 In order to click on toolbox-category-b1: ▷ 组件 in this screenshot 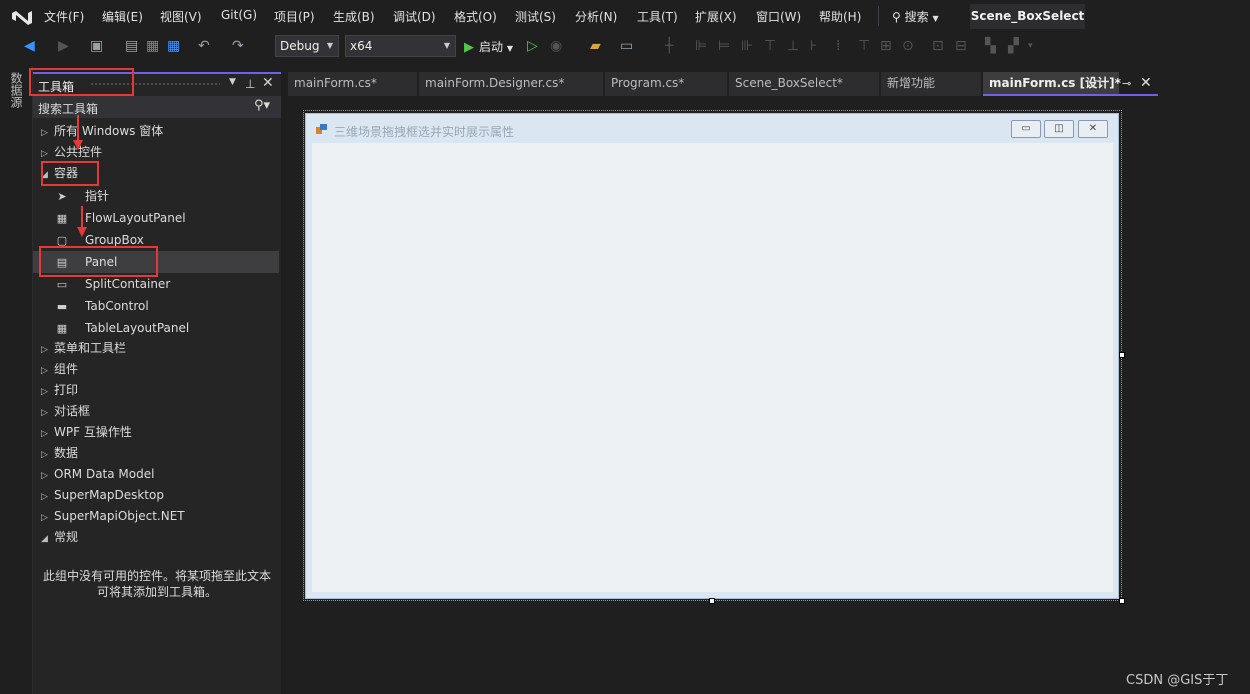, I will do `click(157, 369)`.